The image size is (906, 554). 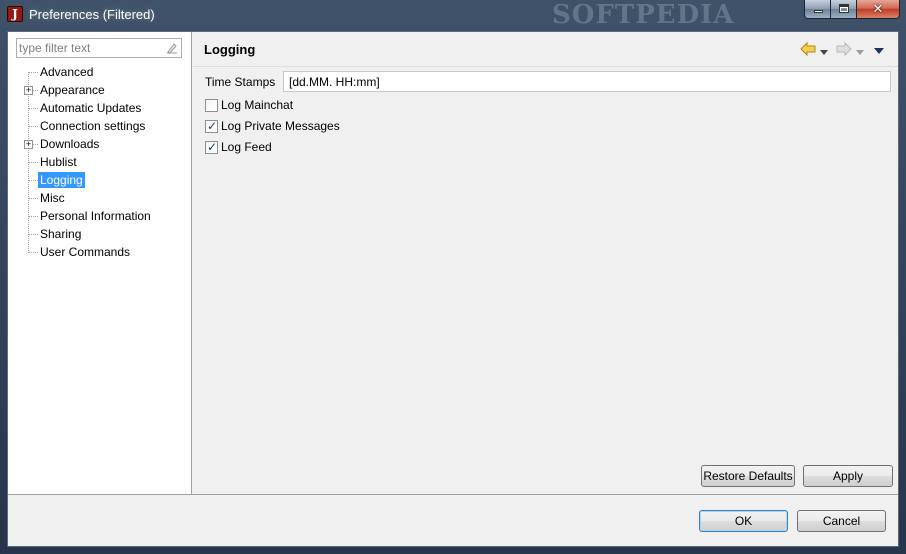 What do you see at coordinates (93, 126) in the screenshot?
I see `tree-item-label: Connection settings` at bounding box center [93, 126].